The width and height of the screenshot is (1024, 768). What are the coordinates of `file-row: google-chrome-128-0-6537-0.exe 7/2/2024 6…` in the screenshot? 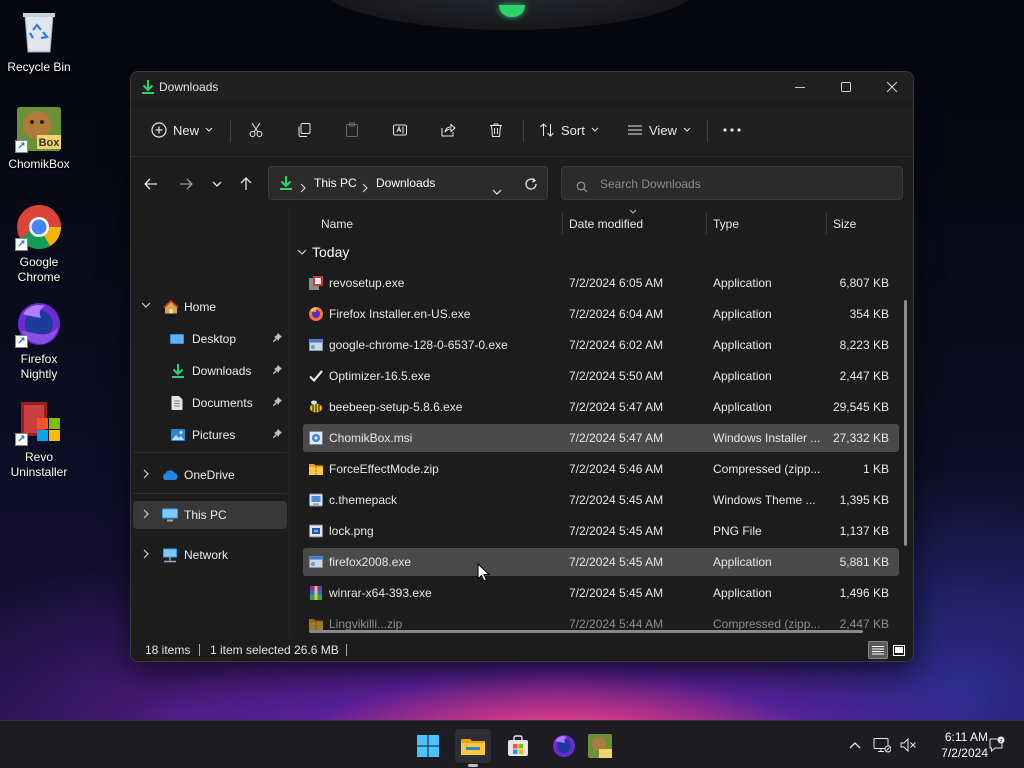 It's located at (601, 345).